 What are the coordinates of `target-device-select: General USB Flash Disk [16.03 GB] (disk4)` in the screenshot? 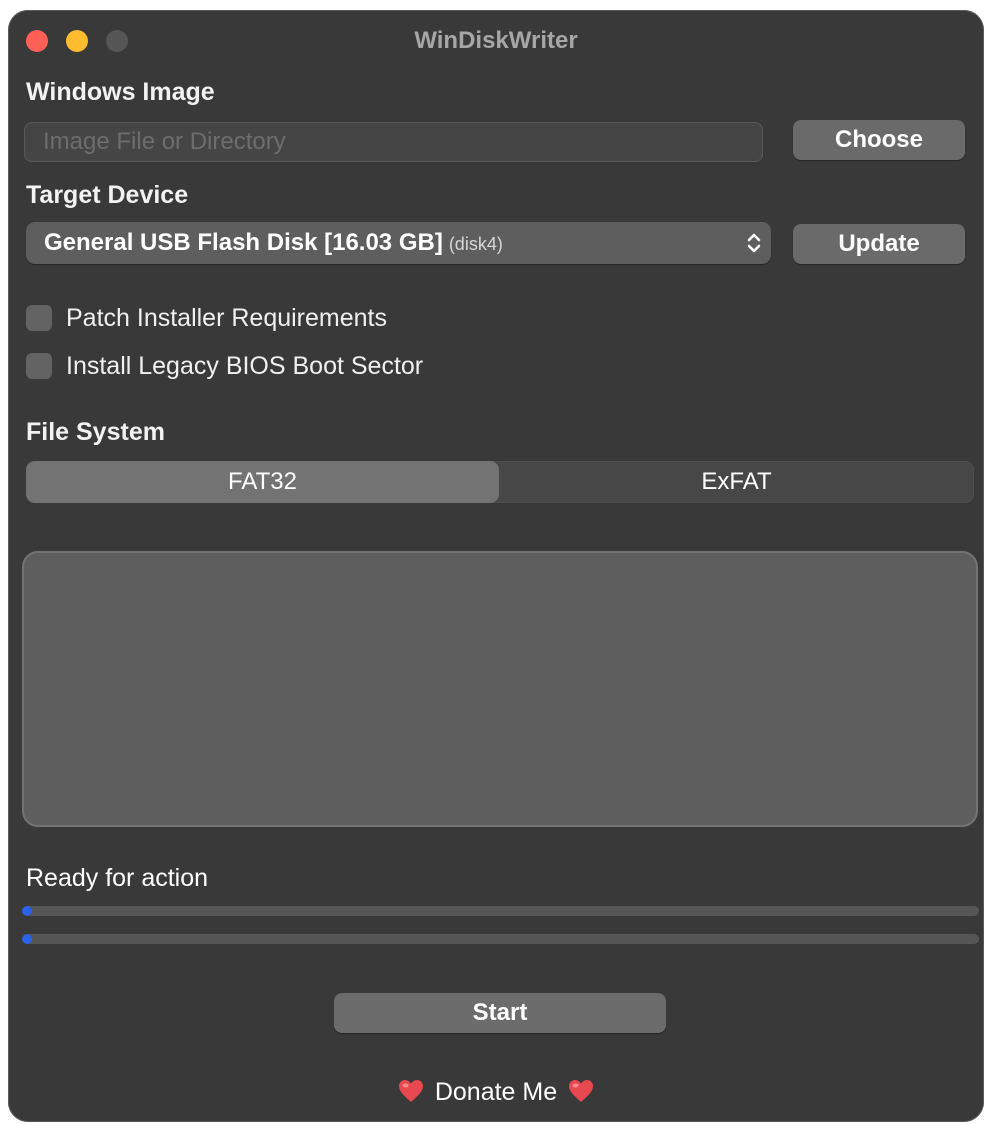 It's located at (398, 243).